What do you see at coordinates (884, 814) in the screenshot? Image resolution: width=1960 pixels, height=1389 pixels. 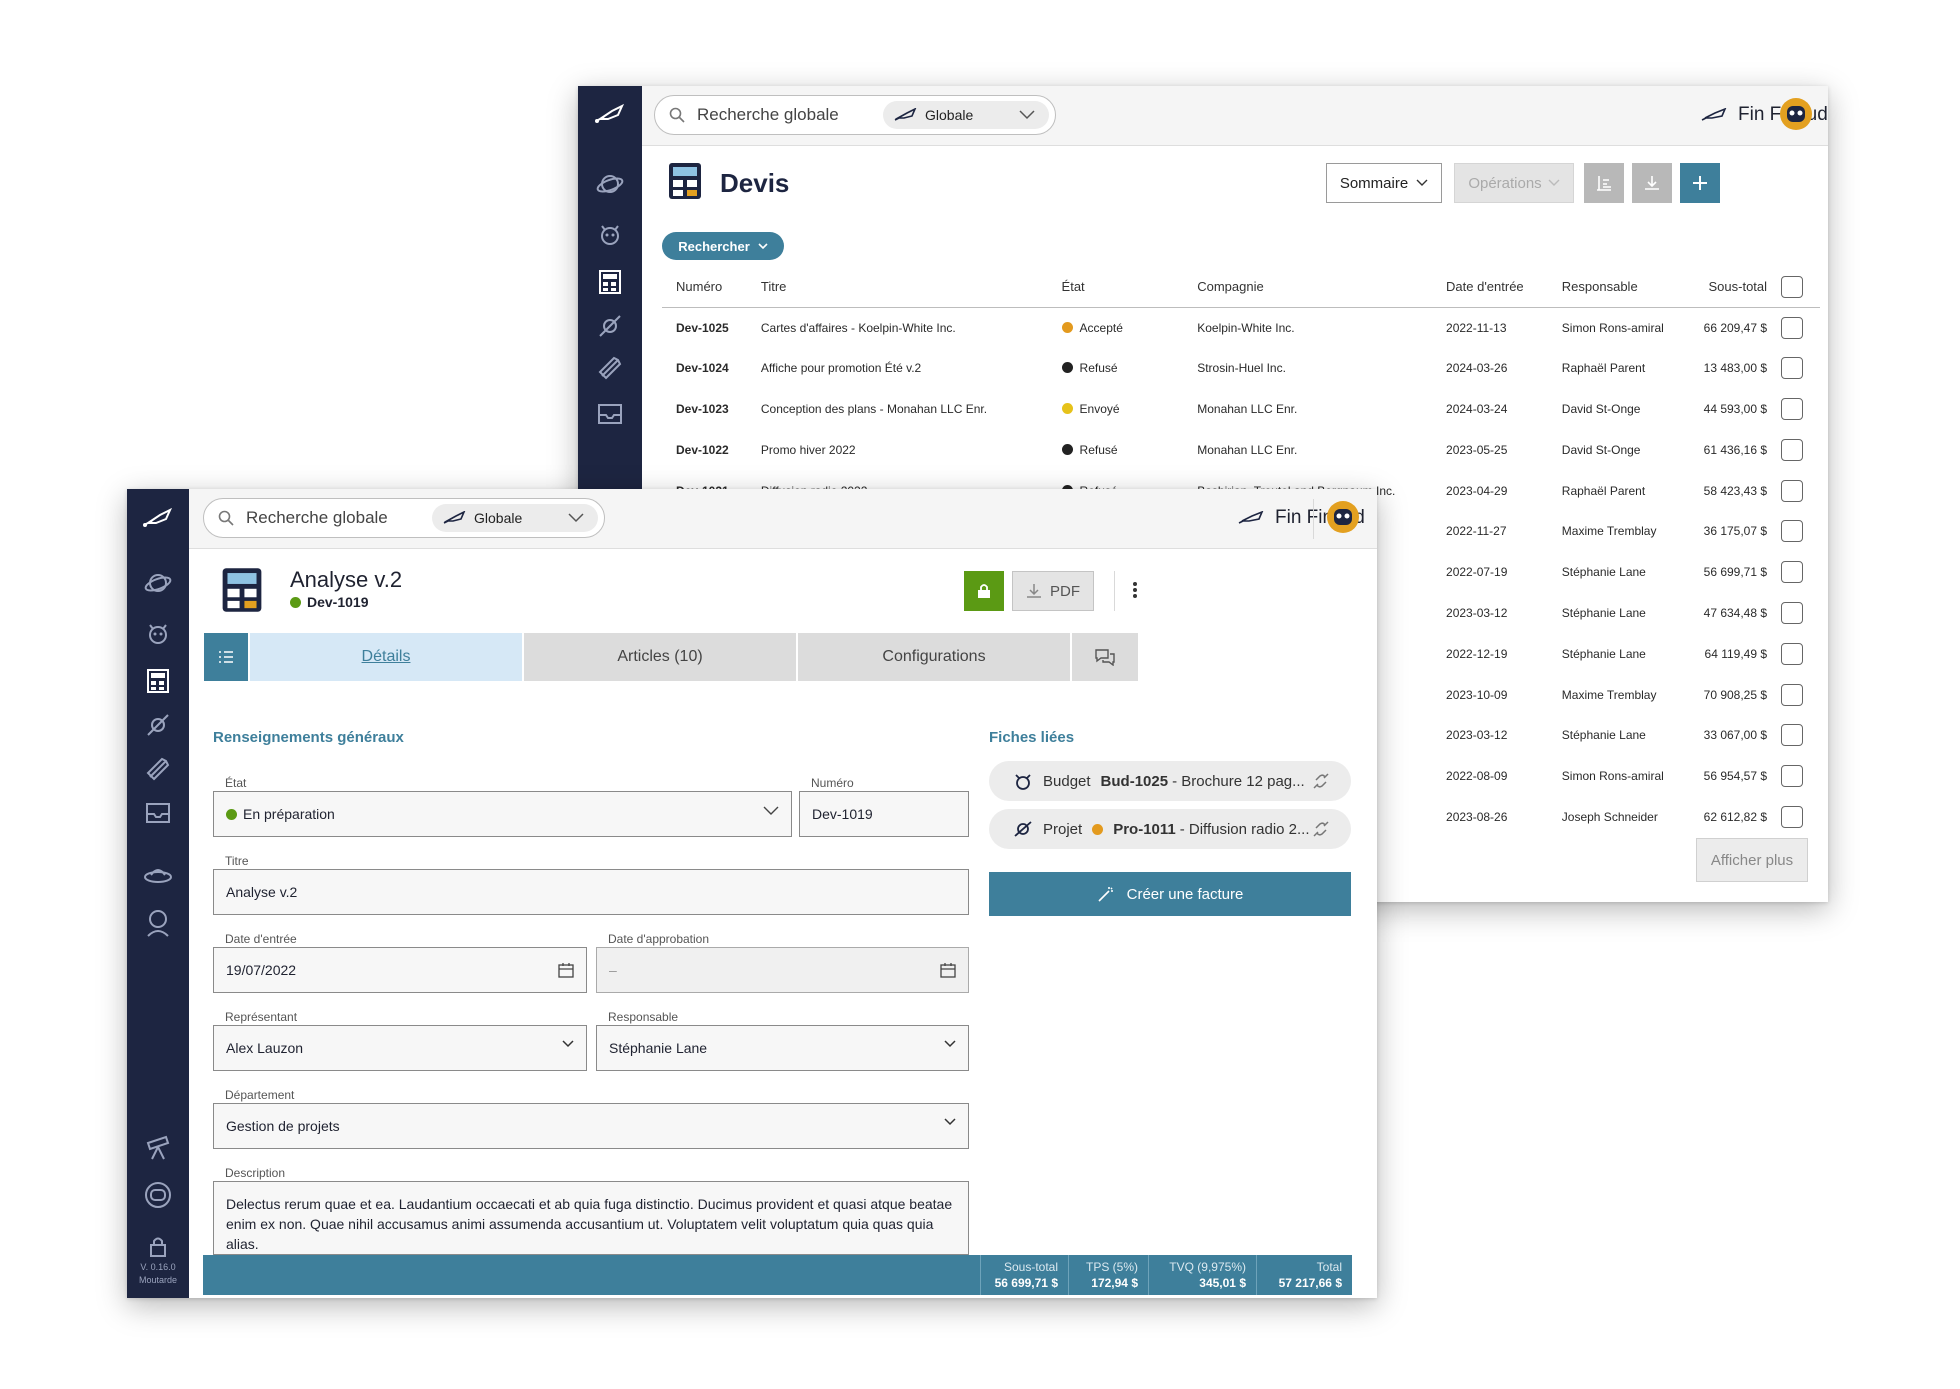 I see `number-field: Dev-1019` at bounding box center [884, 814].